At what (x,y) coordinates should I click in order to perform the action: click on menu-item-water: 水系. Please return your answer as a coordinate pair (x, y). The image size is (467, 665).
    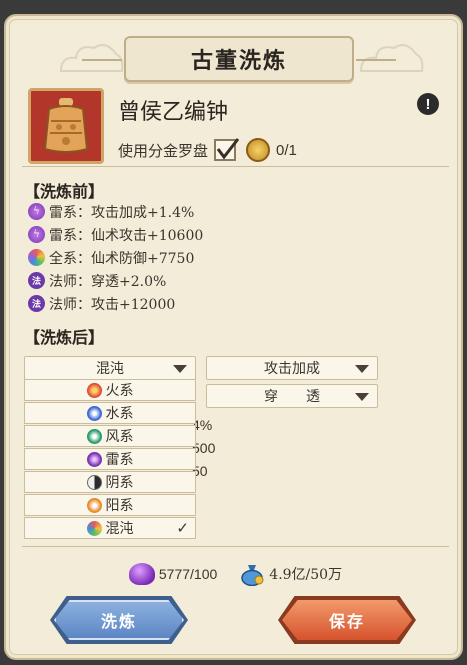
    Looking at the image, I should click on (110, 413).